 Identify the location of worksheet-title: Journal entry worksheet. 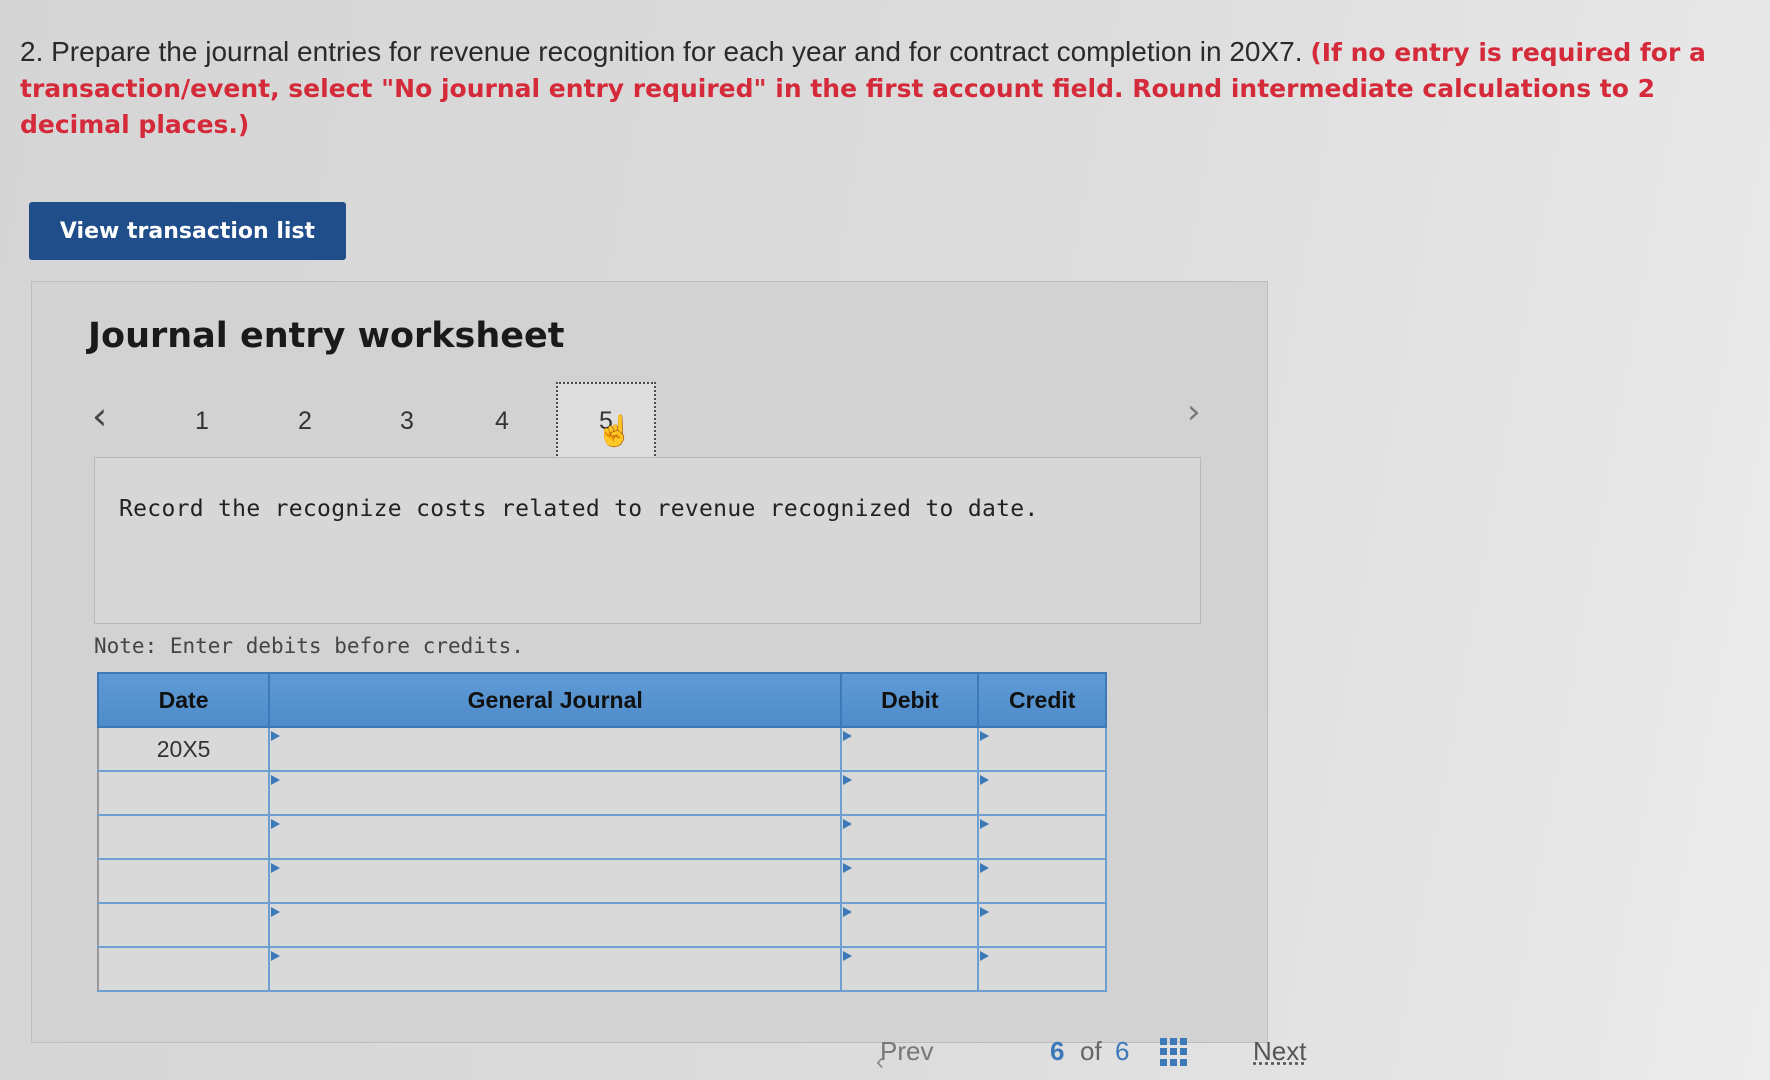
(326, 336).